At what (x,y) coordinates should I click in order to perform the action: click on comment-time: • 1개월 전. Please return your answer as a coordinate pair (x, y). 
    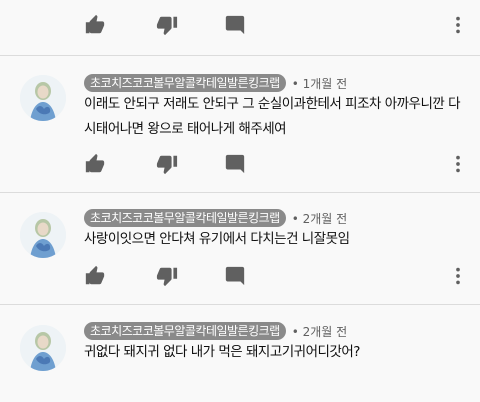
    Looking at the image, I should click on (319, 83).